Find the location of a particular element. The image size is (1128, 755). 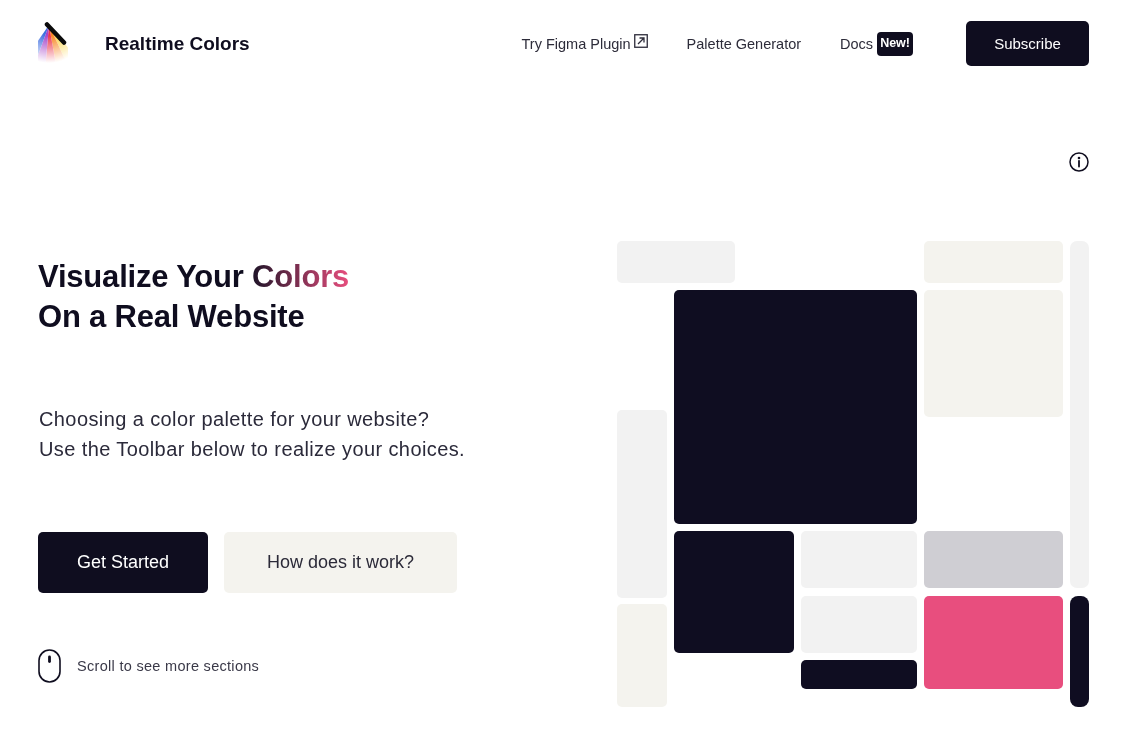

brand-name: Realtime Colors is located at coordinates (177, 43).